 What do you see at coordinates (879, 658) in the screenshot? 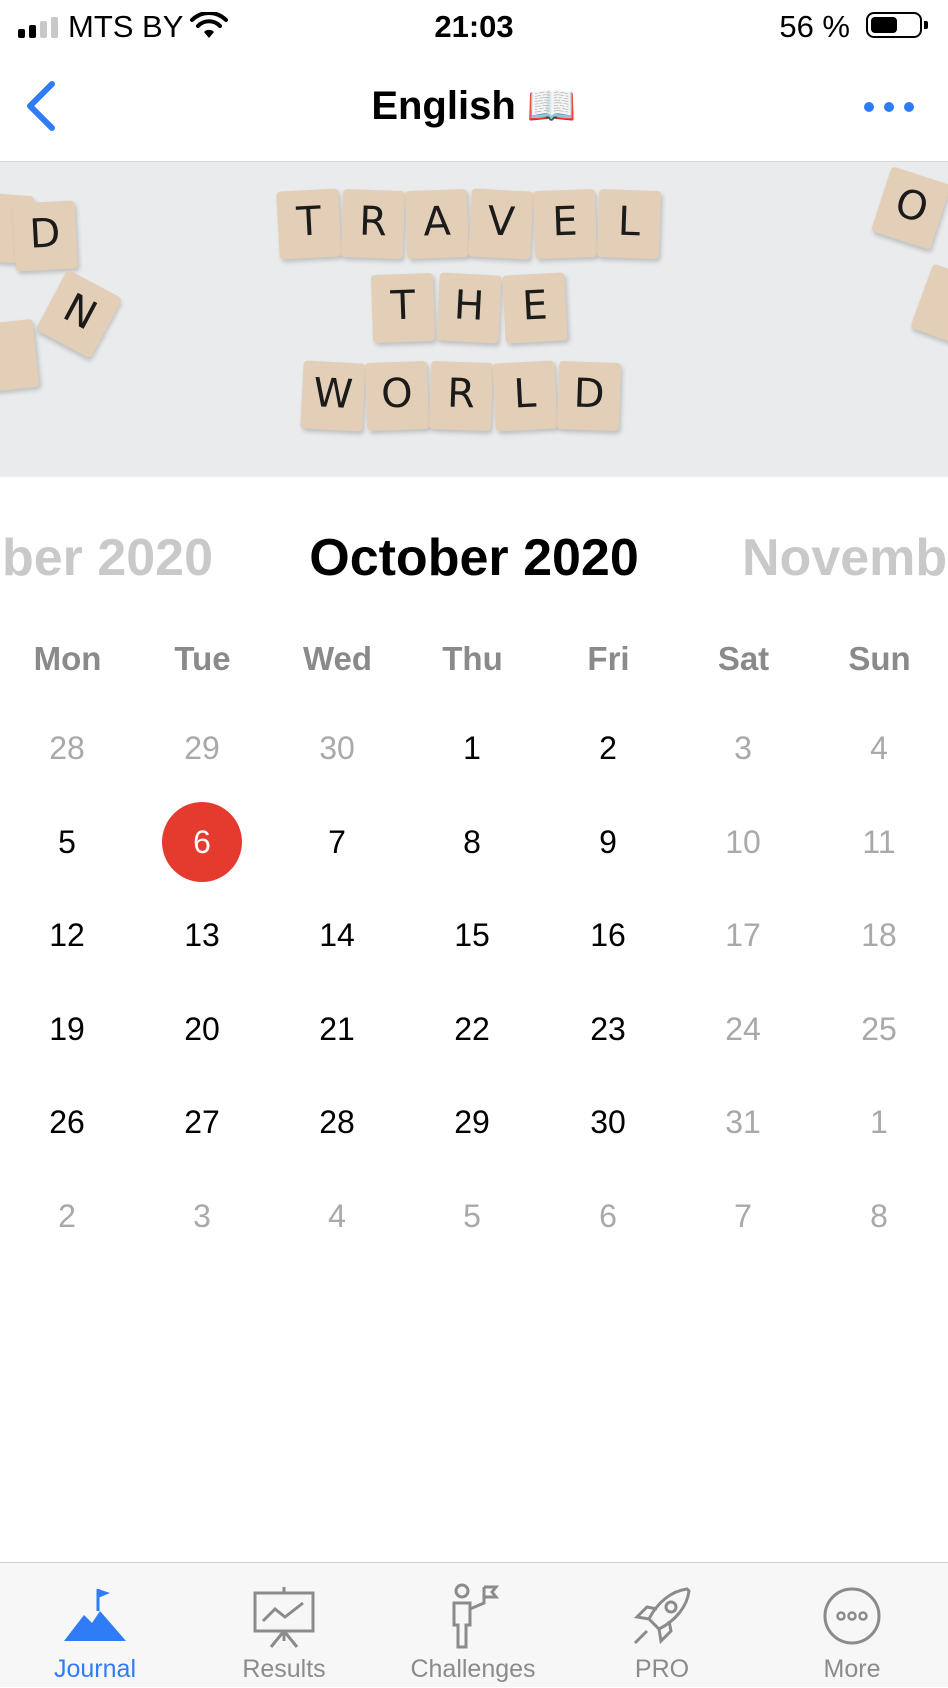
I see `weekday-label: Sun` at bounding box center [879, 658].